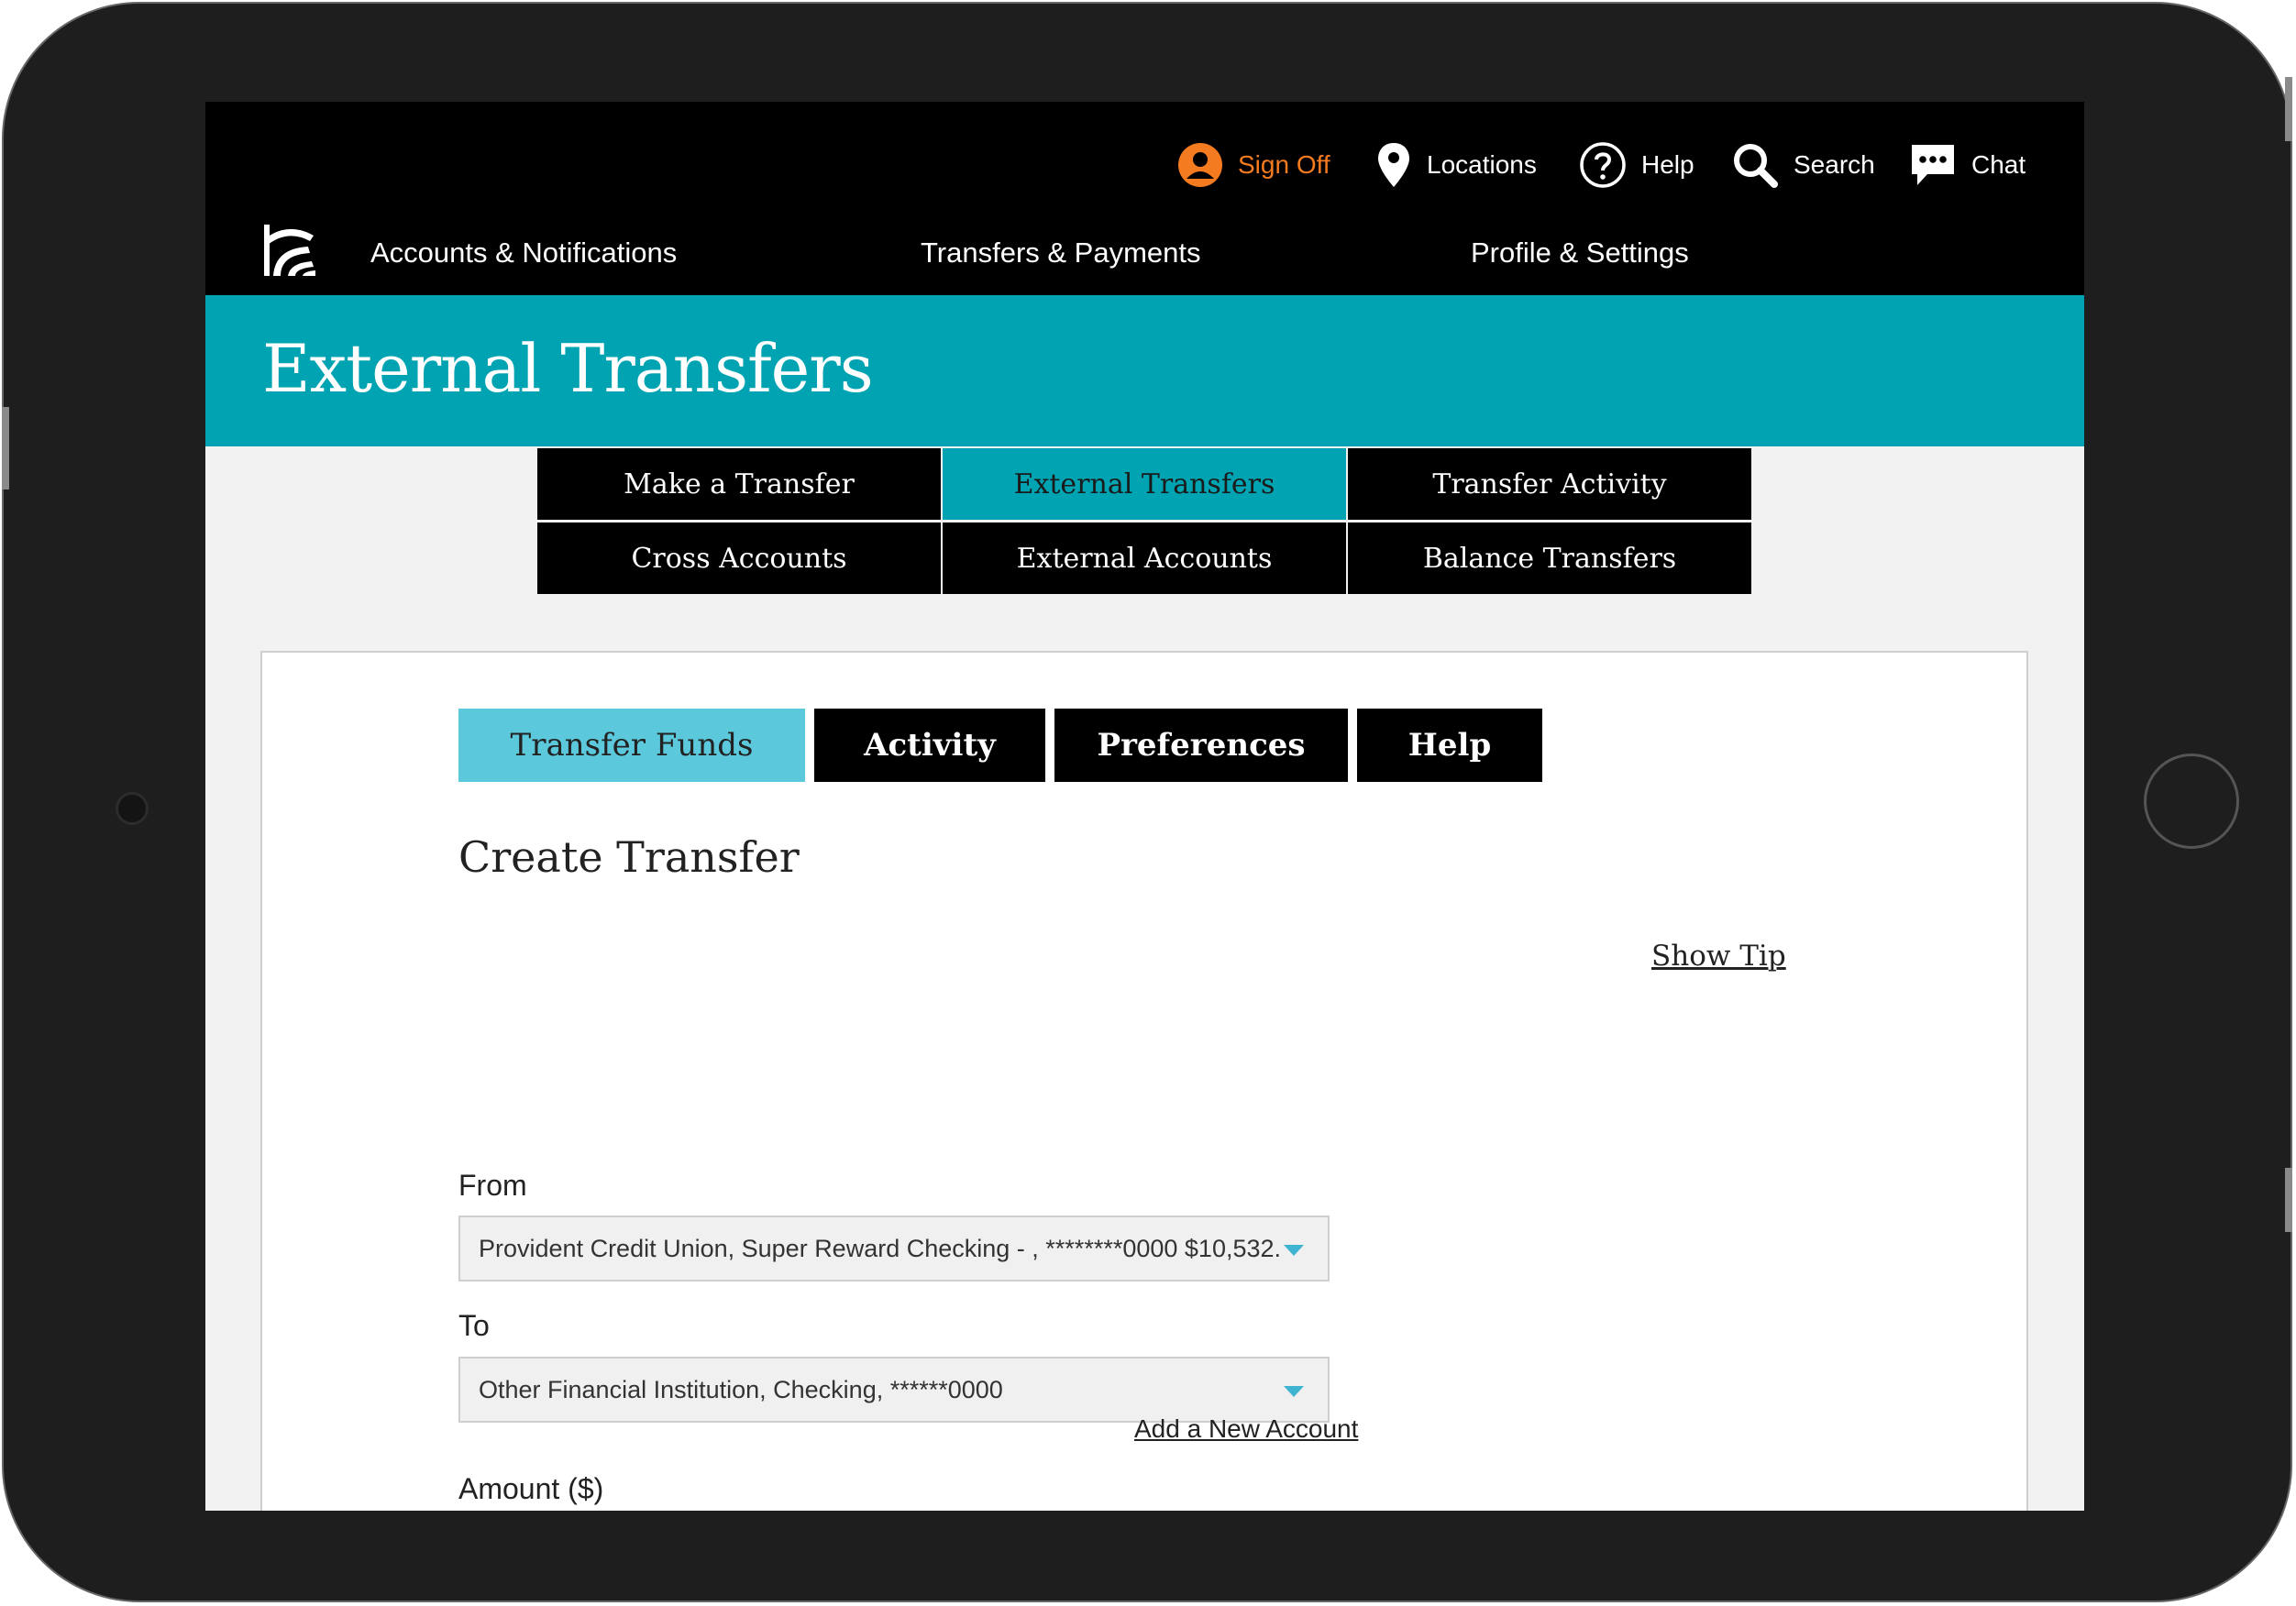 Image resolution: width=2296 pixels, height=1606 pixels. What do you see at coordinates (629, 857) in the screenshot?
I see `create-transfer-heading: Create Transfer` at bounding box center [629, 857].